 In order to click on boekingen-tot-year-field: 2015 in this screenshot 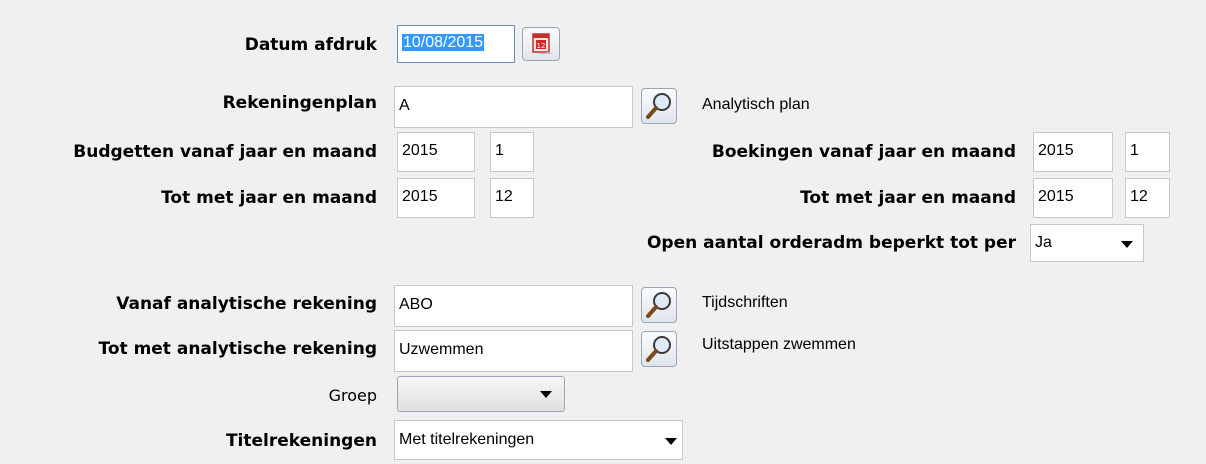, I will do `click(1073, 198)`.